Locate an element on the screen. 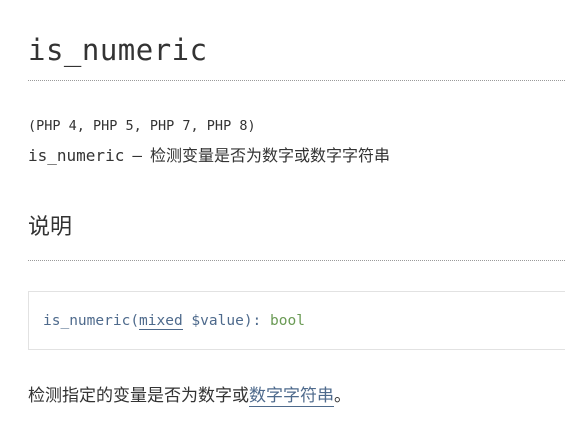 The width and height of the screenshot is (565, 442). version-info: (PHP 4, PHP 5, PHP 7, PHP 8) is located at coordinates (142, 126).